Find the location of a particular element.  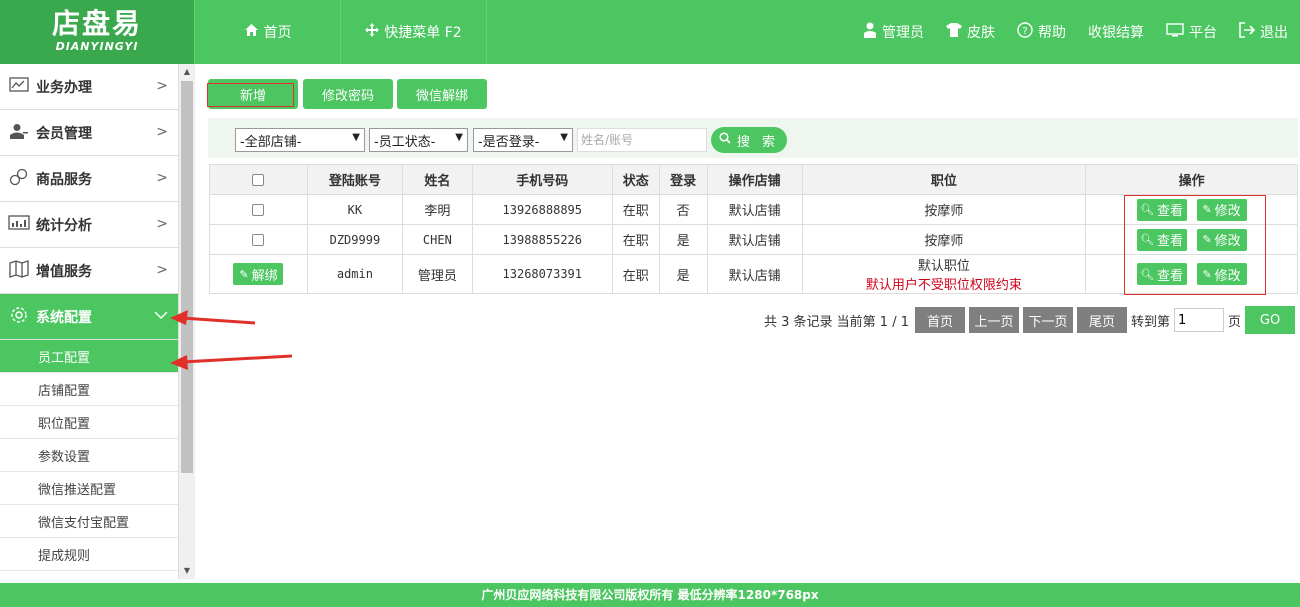

stats-icon is located at coordinates (19, 224).